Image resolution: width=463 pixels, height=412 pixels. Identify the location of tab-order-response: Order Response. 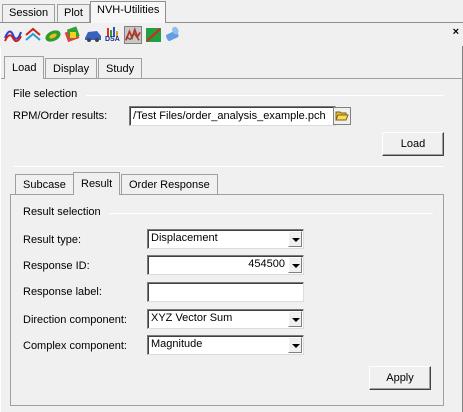
(169, 184).